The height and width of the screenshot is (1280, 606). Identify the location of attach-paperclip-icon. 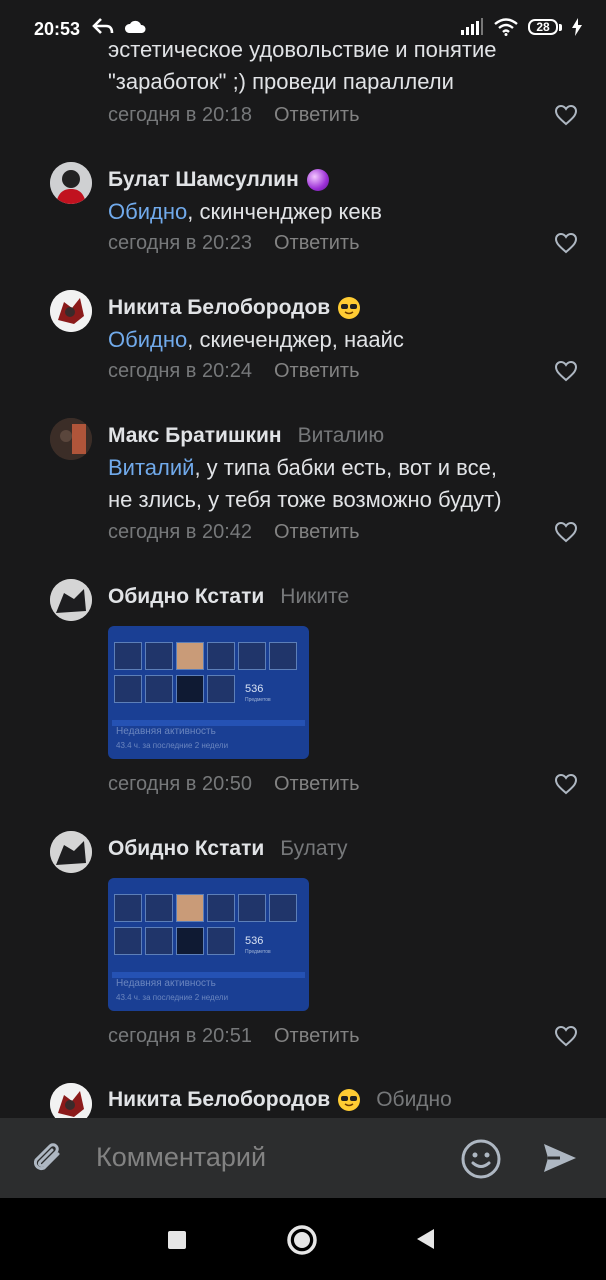
(48, 1158).